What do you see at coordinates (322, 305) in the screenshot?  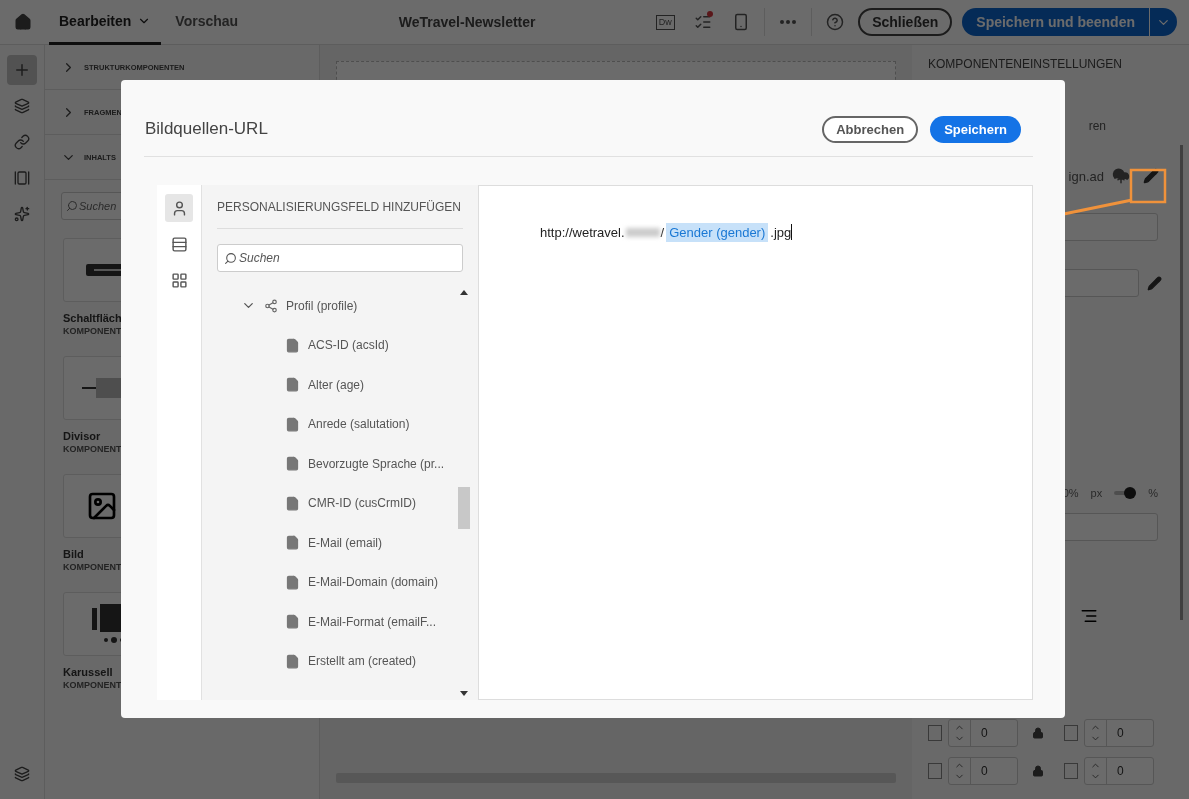 I see `tree-item: Profil (profile)` at bounding box center [322, 305].